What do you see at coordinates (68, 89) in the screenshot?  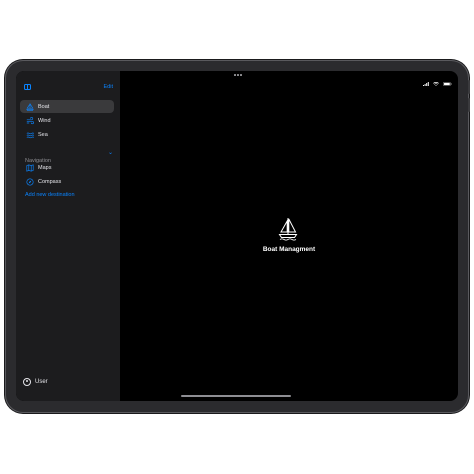 I see `sidebar-toolbar: Edit` at bounding box center [68, 89].